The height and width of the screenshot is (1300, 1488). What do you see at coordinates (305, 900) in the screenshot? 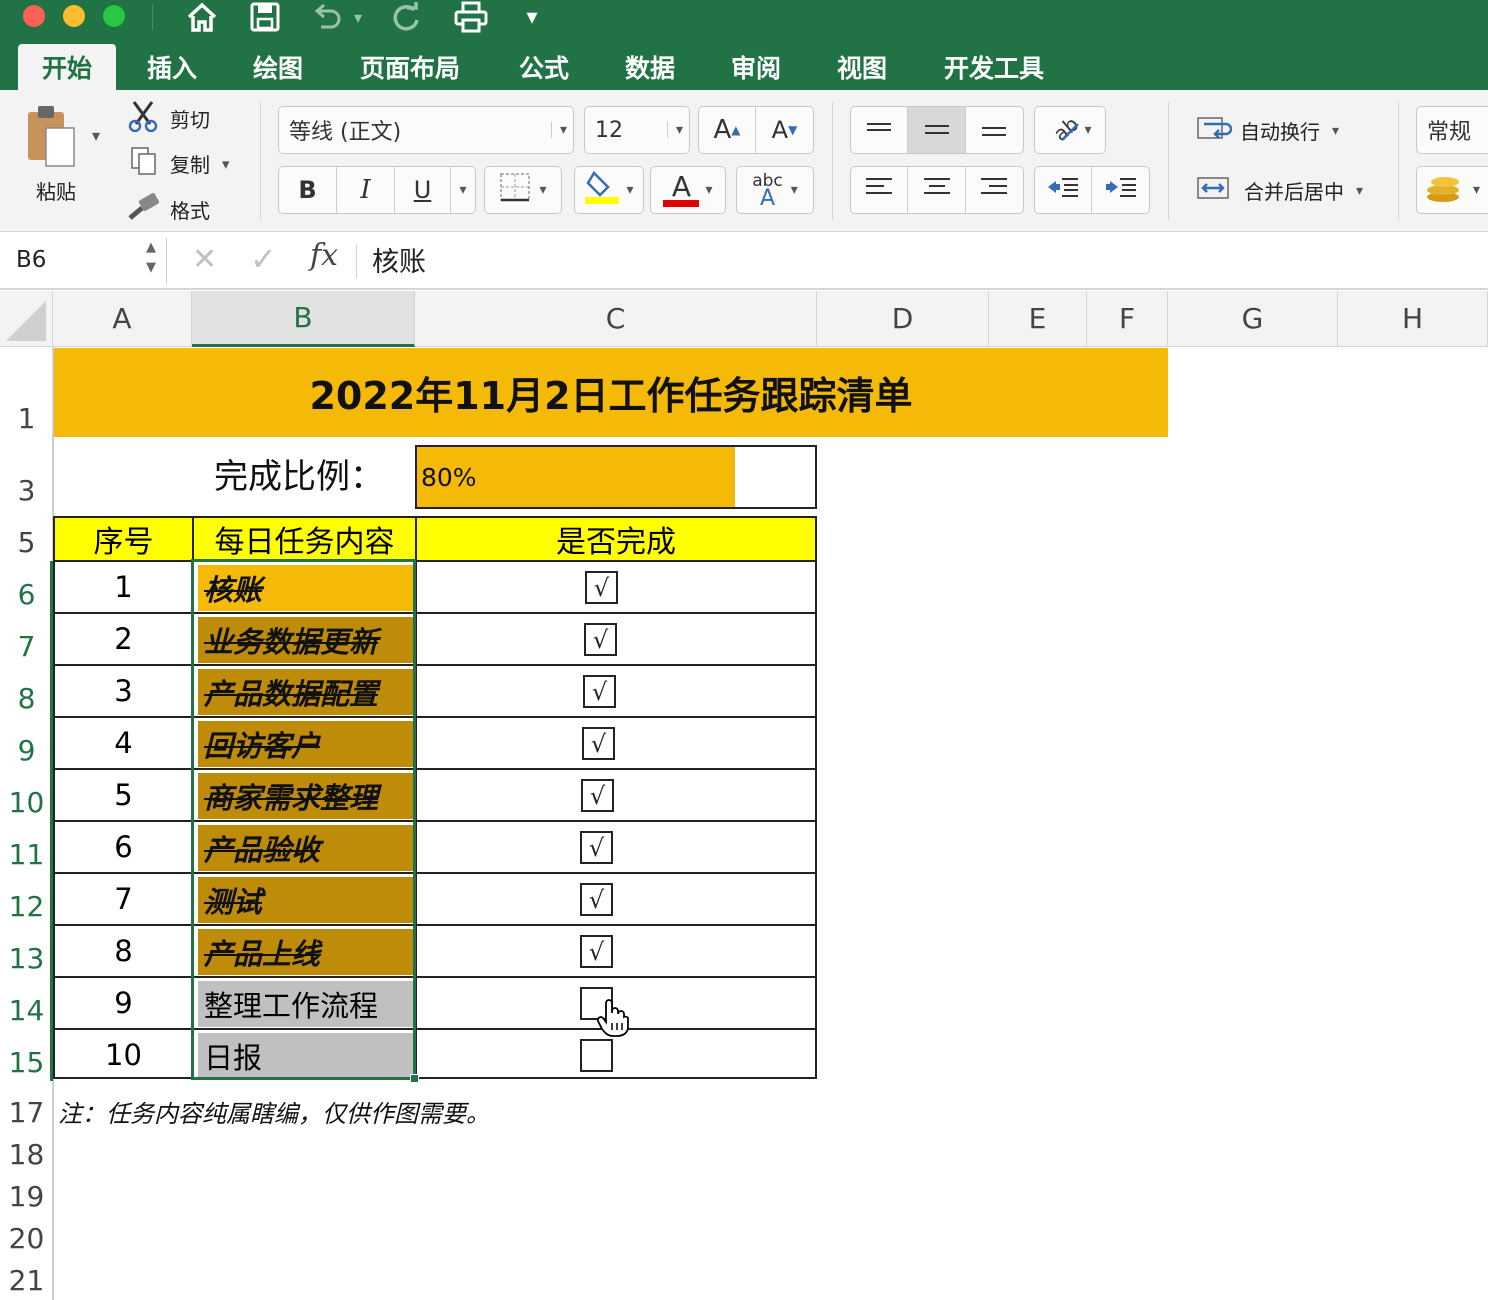
I see `task-cell: 测试` at bounding box center [305, 900].